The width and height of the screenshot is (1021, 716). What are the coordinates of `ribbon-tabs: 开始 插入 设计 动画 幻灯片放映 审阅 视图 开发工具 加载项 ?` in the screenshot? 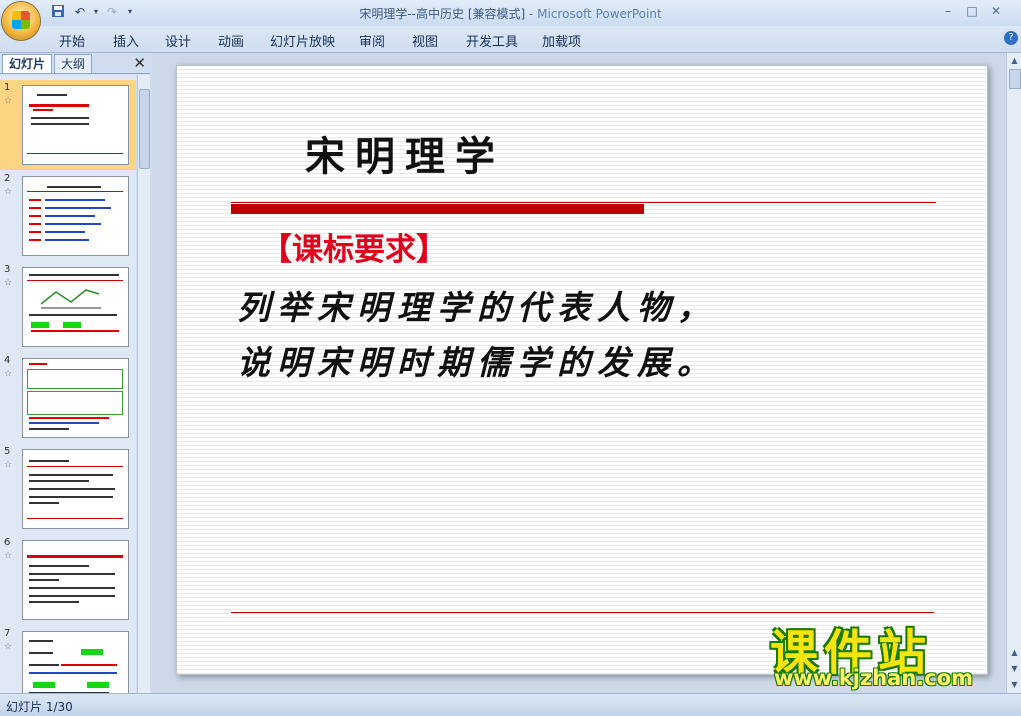 It's located at (510, 39).